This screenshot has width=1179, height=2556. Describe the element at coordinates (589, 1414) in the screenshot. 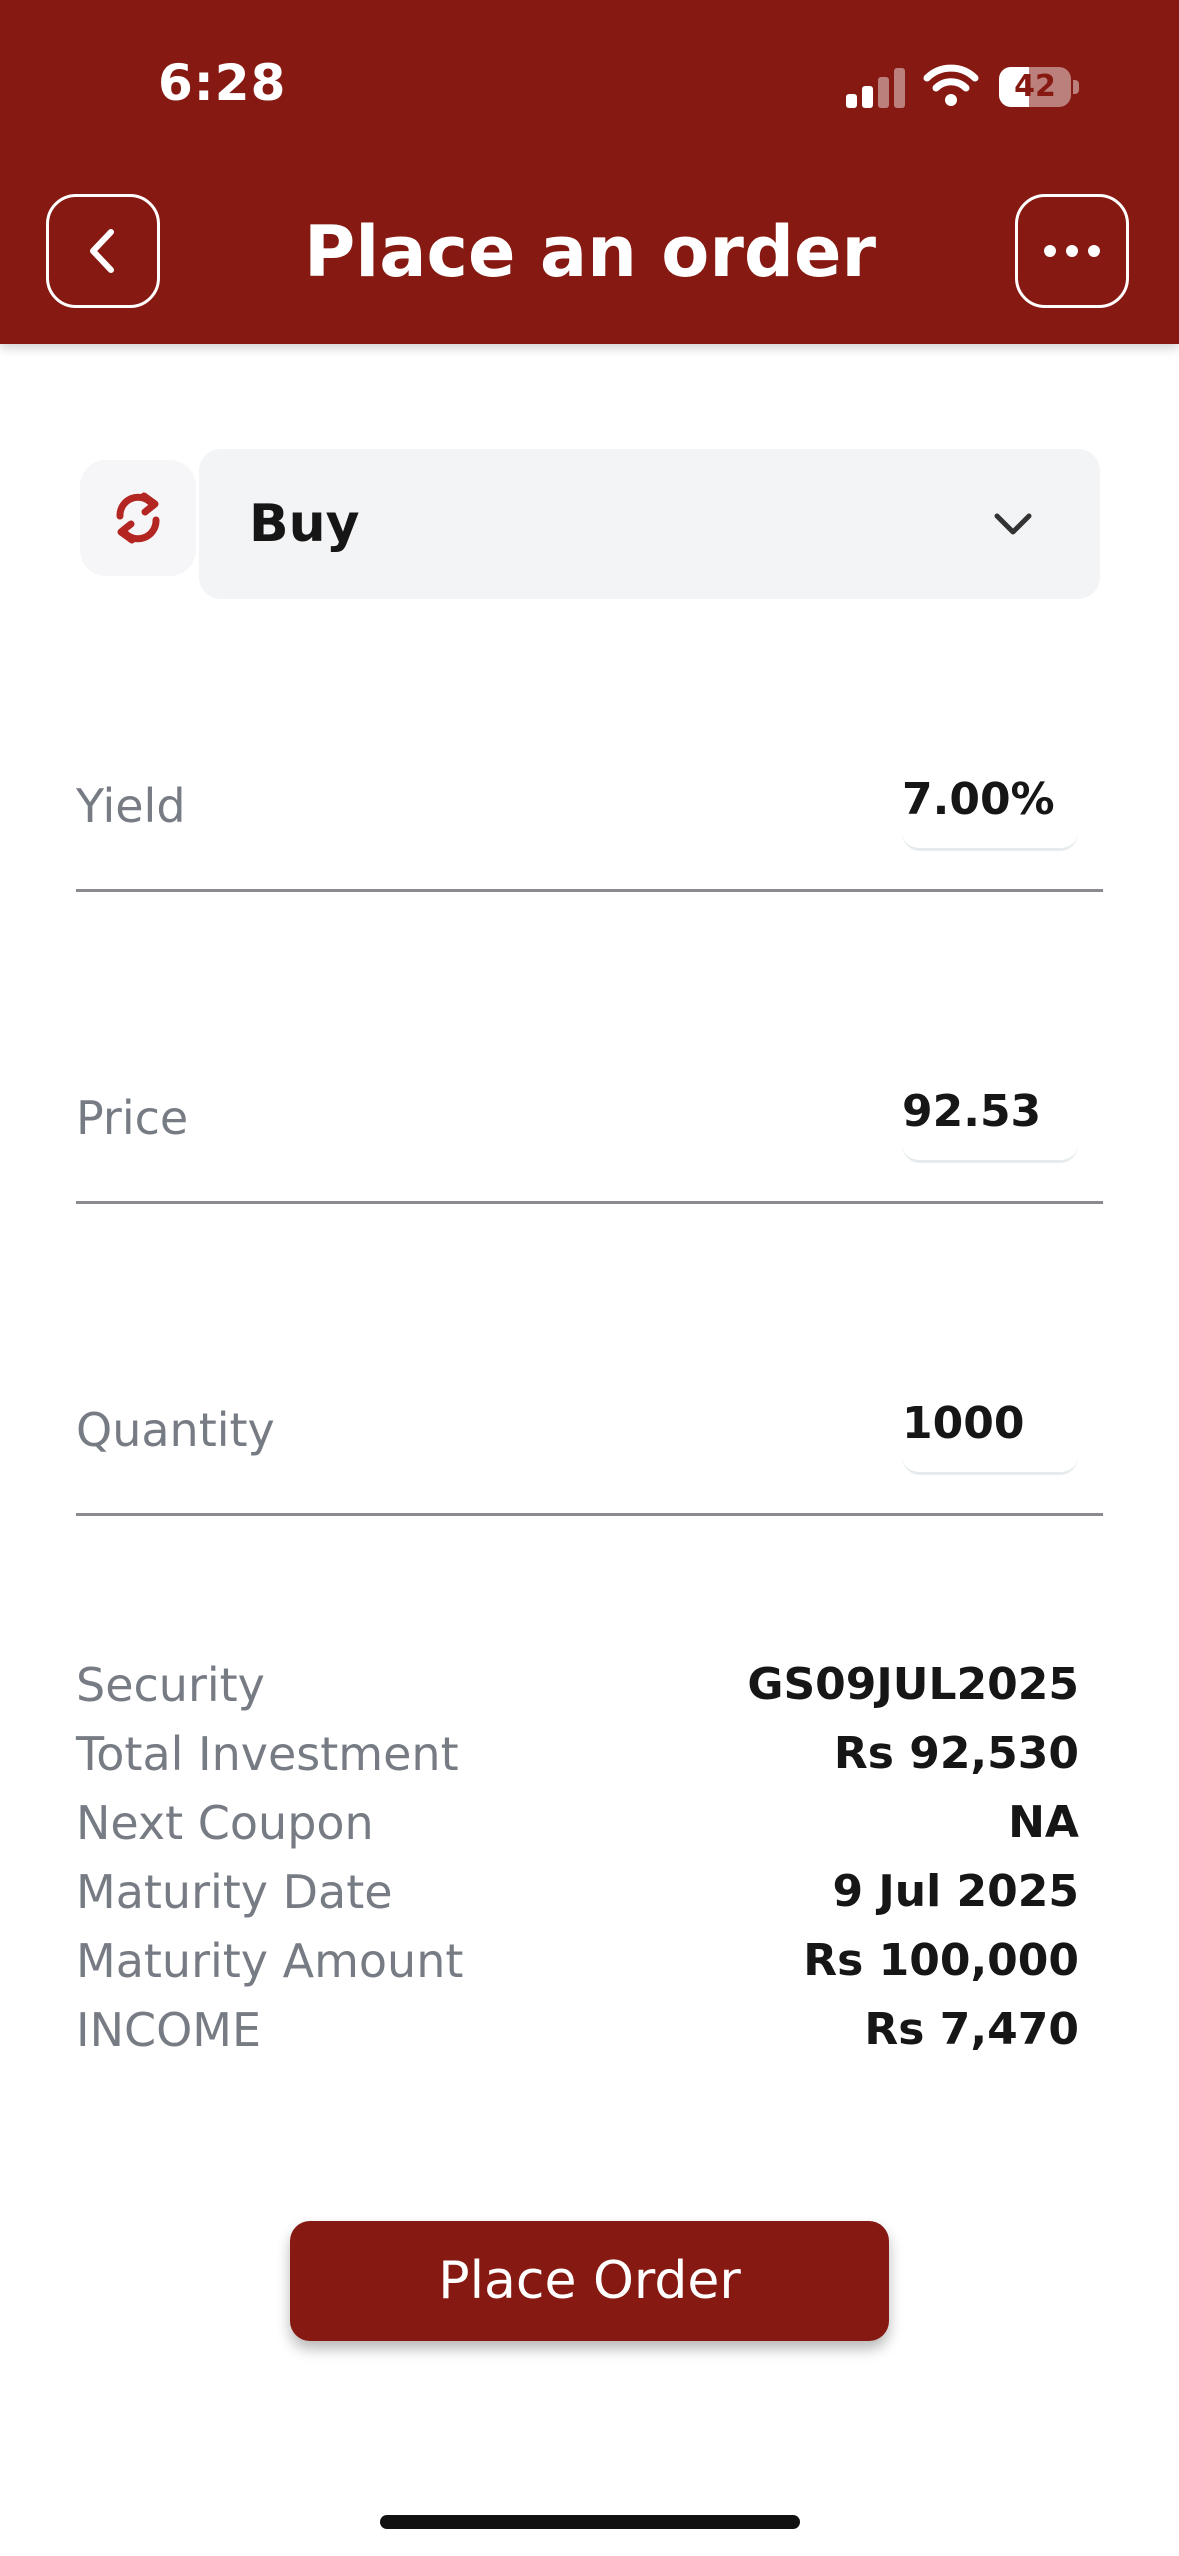

I see `quantity-field: Quantity` at that location.